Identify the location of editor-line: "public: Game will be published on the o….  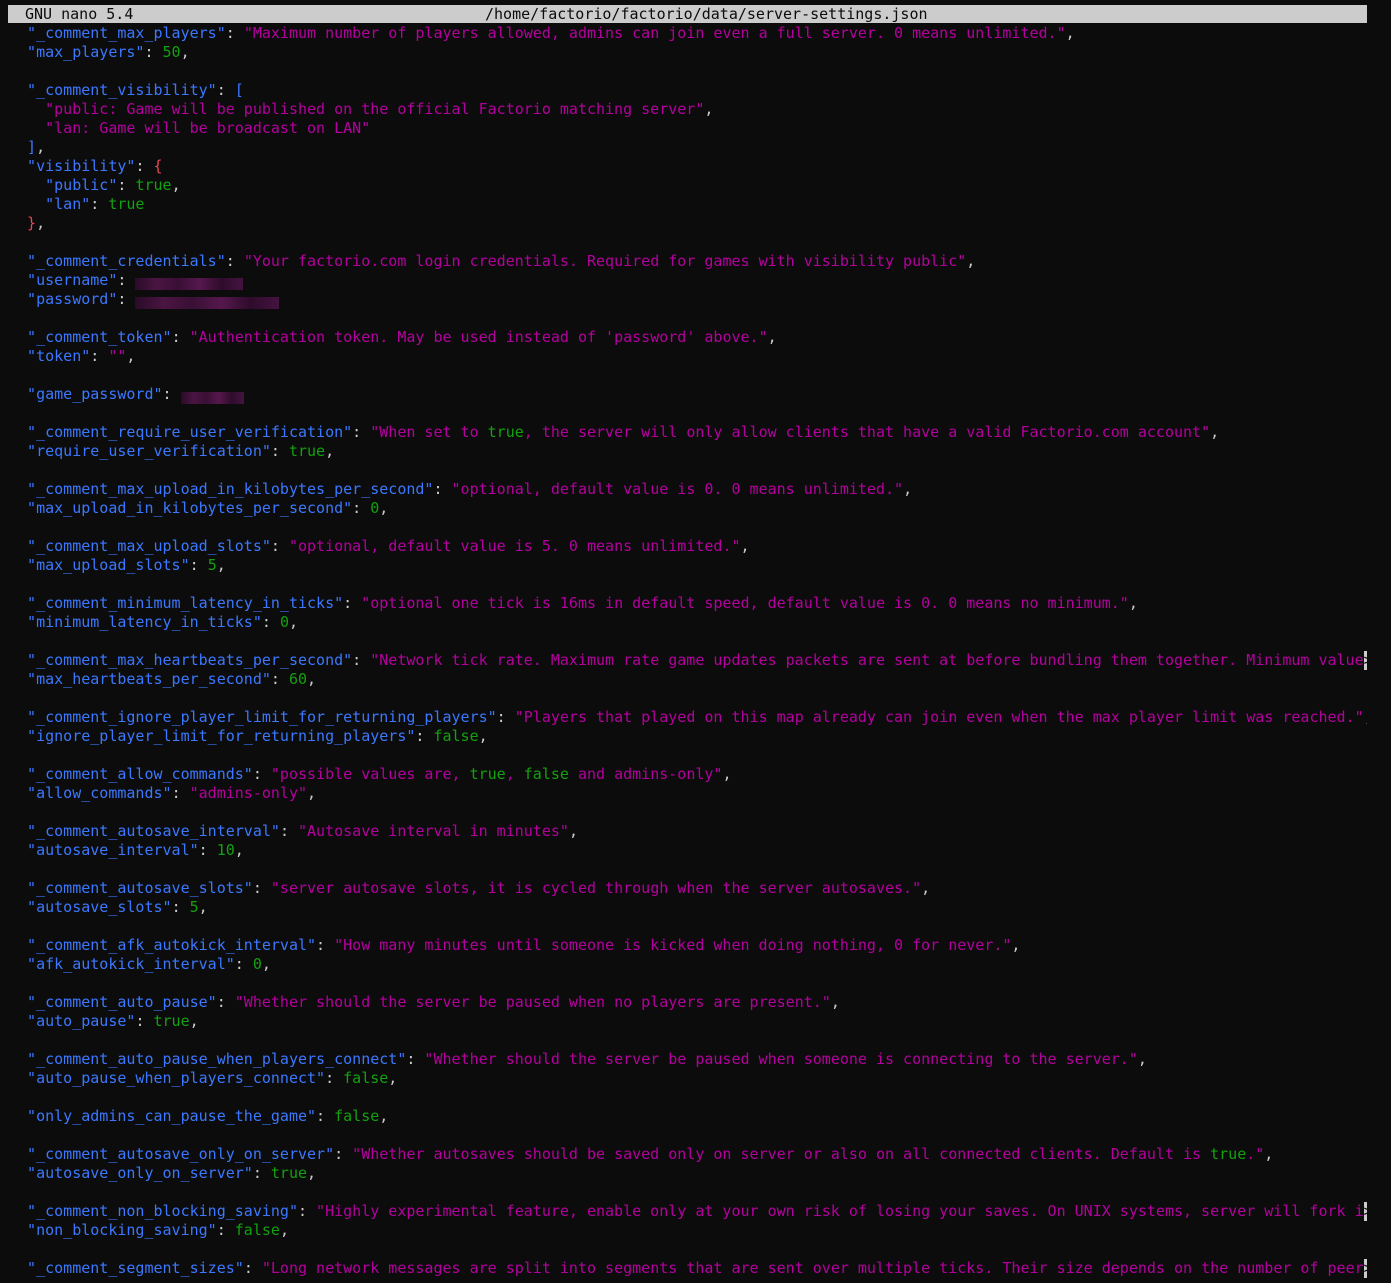
(688, 109).